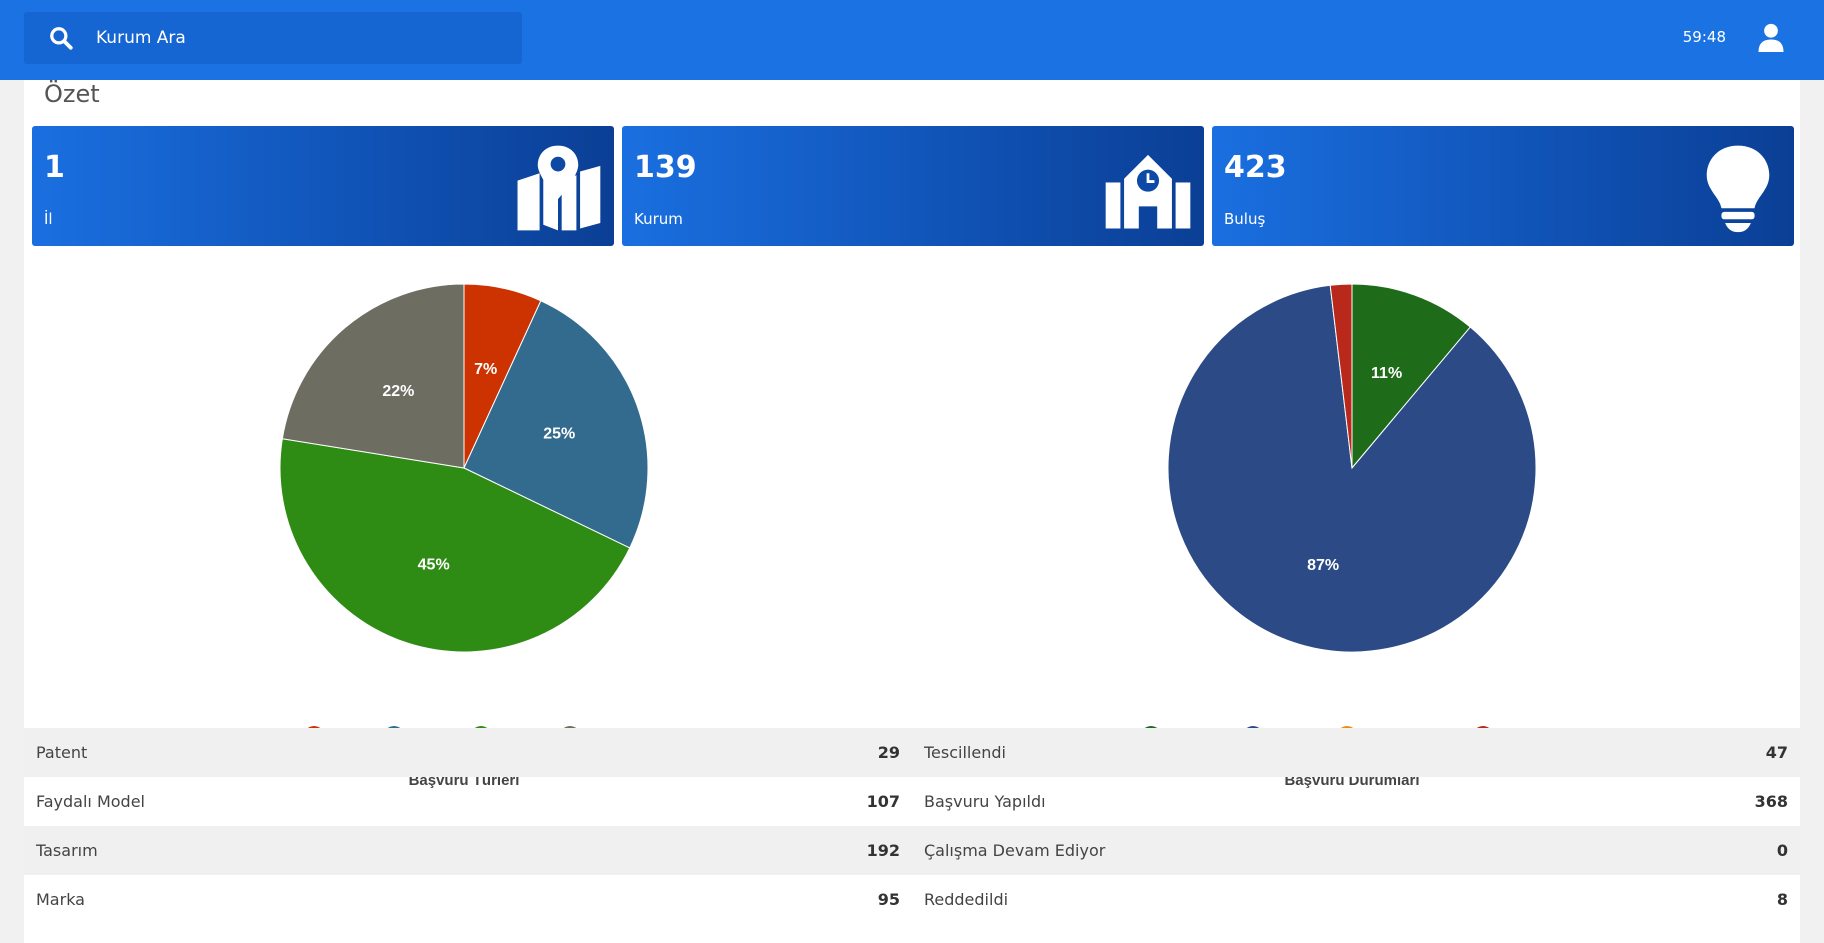 The height and width of the screenshot is (943, 1824). Describe the element at coordinates (1356, 752) in the screenshot. I see `table-row: Tescillendi 47` at that location.